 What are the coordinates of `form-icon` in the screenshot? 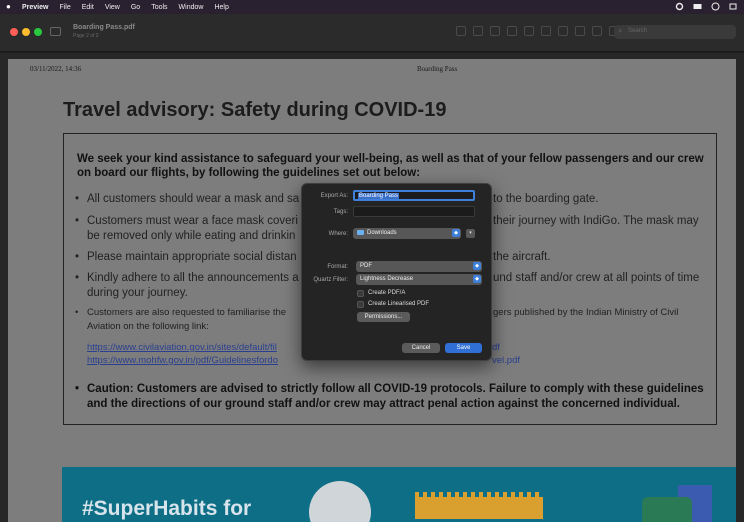 It's located at (580, 31).